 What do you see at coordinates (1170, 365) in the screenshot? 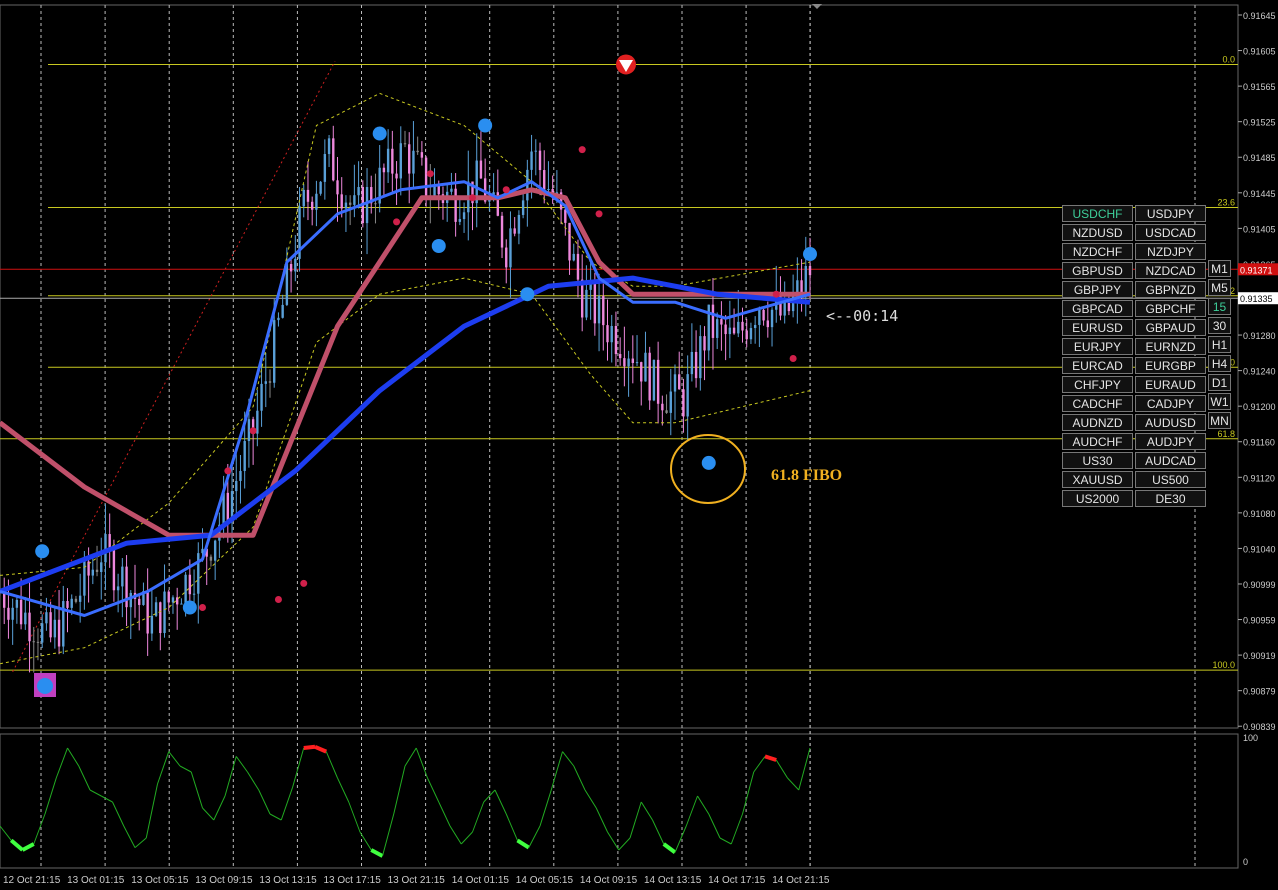
I see `symbol-button-eurgbp: EURGBP` at bounding box center [1170, 365].